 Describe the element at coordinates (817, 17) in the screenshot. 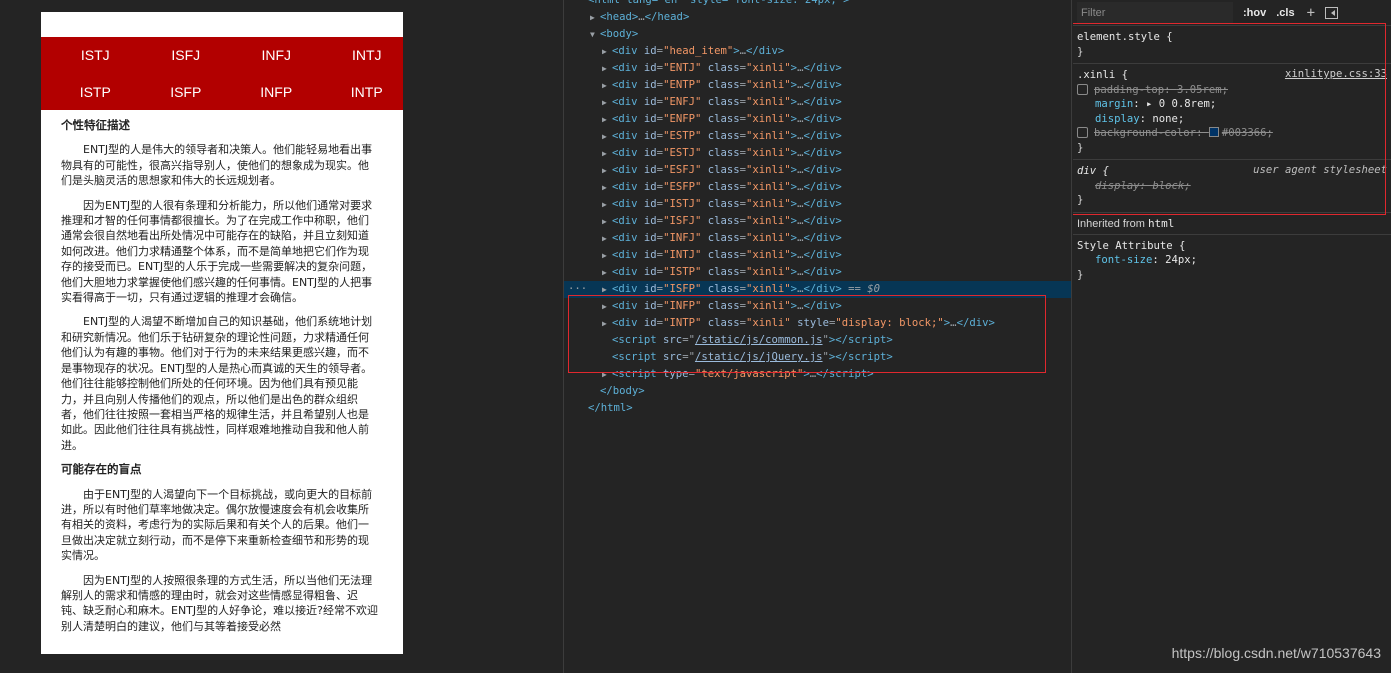

I see `dom-node-head: ▶ <head>…</head>` at that location.